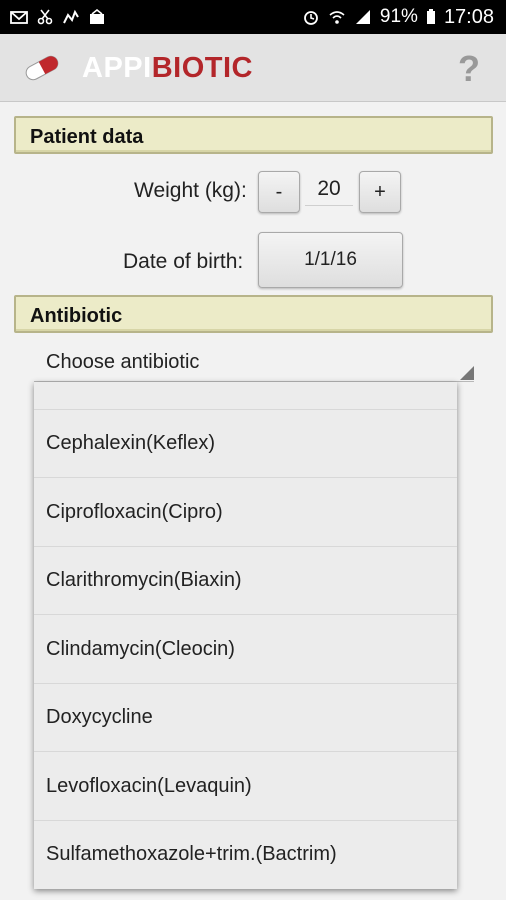 The image size is (506, 900). What do you see at coordinates (468, 16) in the screenshot?
I see `clock-time: 17:08` at bounding box center [468, 16].